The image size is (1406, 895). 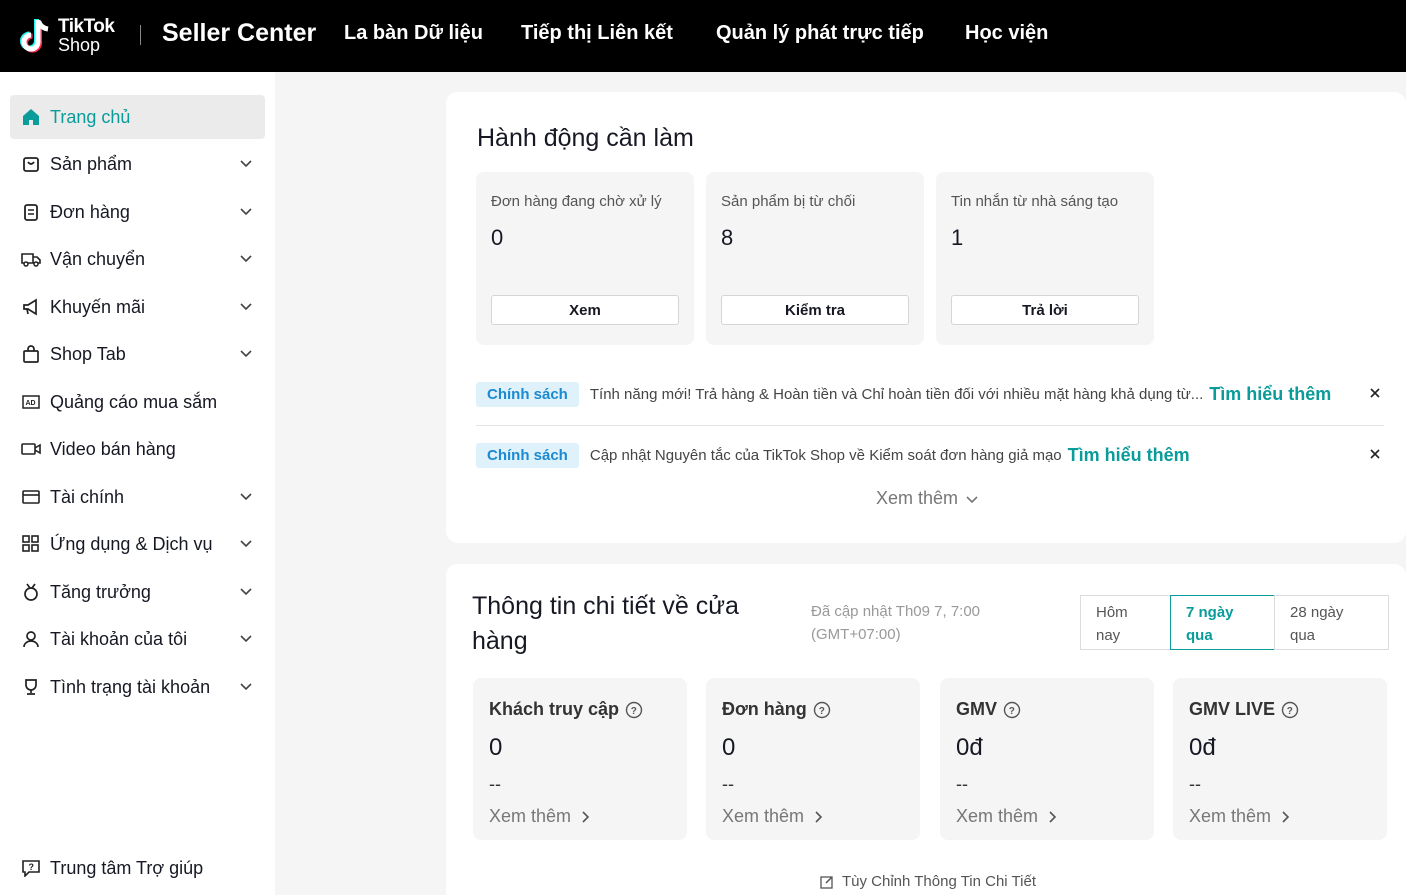 I want to click on sidebar-item-label: Vận chuyển, so click(x=98, y=258).